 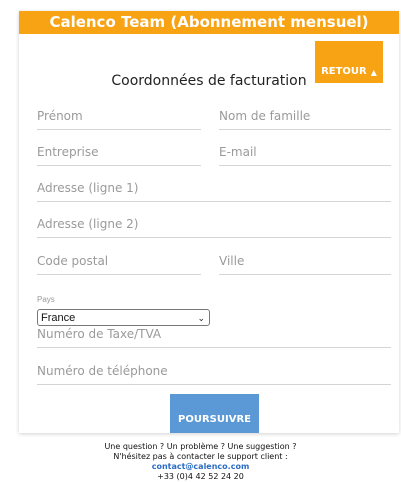 What do you see at coordinates (209, 22) in the screenshot?
I see `plan-title: Calenco Team (Abonnement mensuel)` at bounding box center [209, 22].